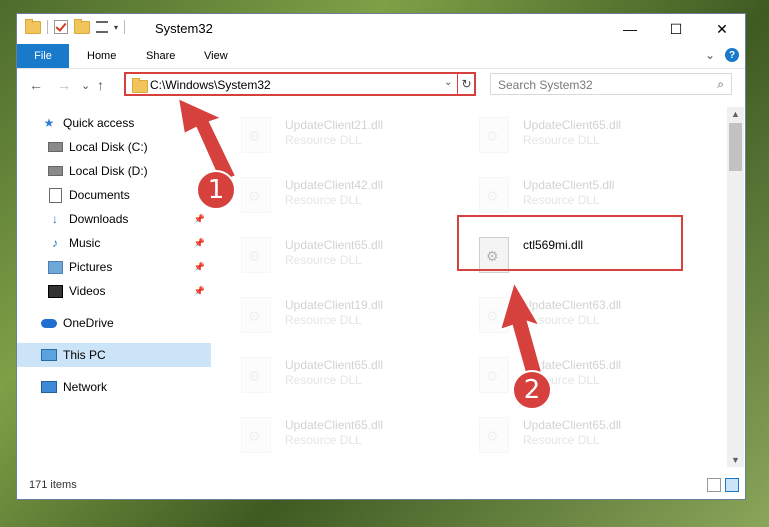 The image size is (769, 527). I want to click on scroll-thumb, so click(735, 147).